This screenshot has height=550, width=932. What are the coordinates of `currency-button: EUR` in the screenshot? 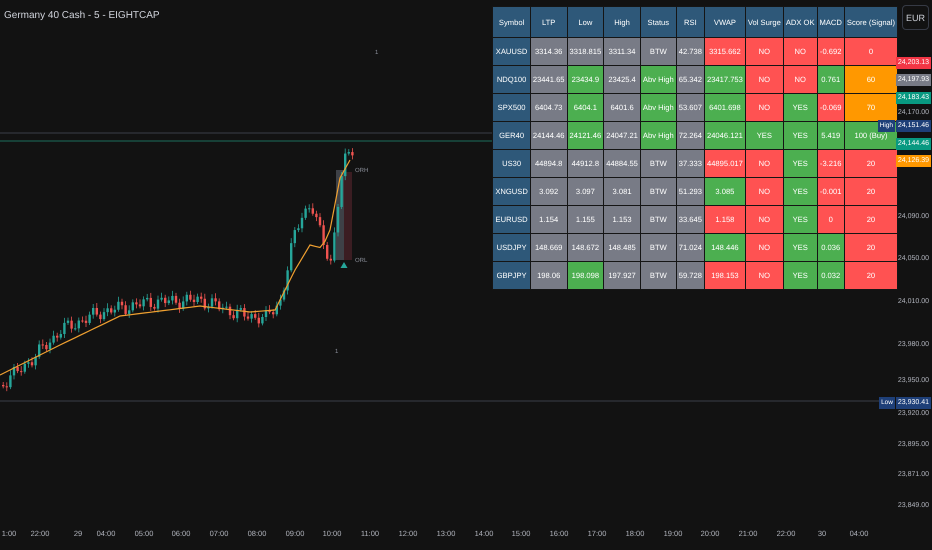 It's located at (915, 17).